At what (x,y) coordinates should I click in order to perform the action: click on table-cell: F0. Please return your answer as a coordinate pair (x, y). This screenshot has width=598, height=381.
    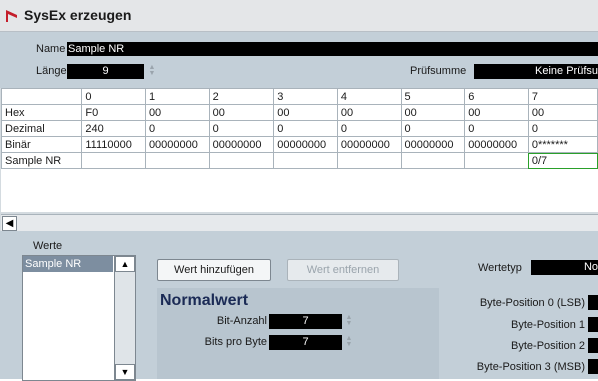
    Looking at the image, I should click on (113, 112).